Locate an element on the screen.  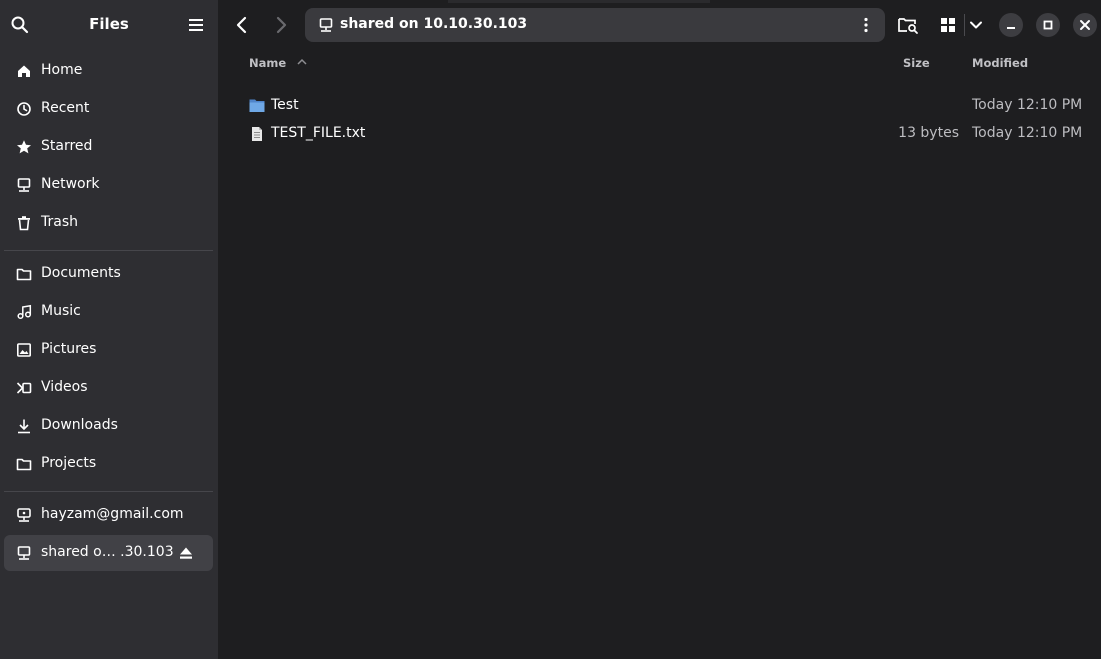
close-button is located at coordinates (1085, 25).